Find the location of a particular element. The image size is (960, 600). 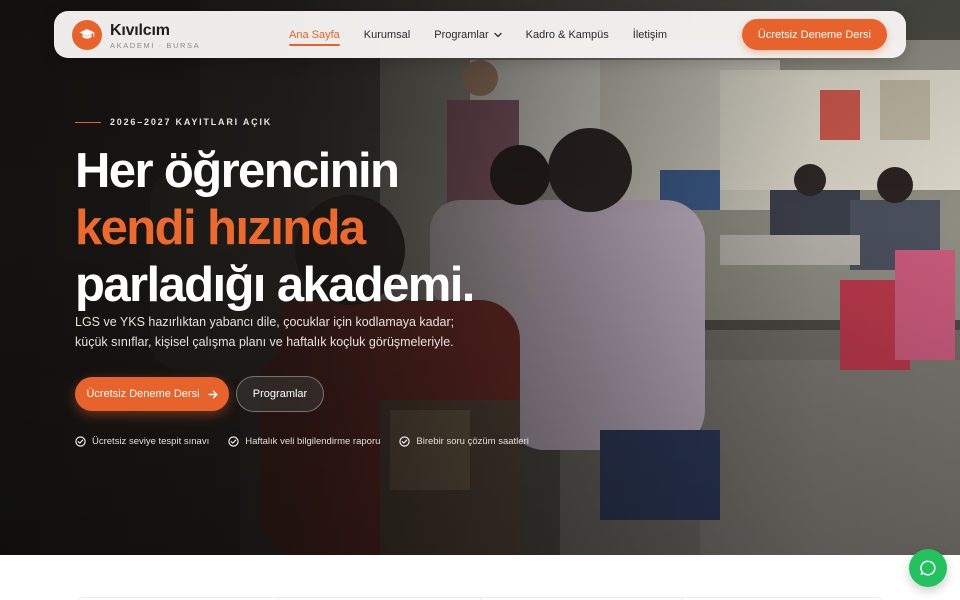

nav-item-label: İletişim is located at coordinates (650, 34).